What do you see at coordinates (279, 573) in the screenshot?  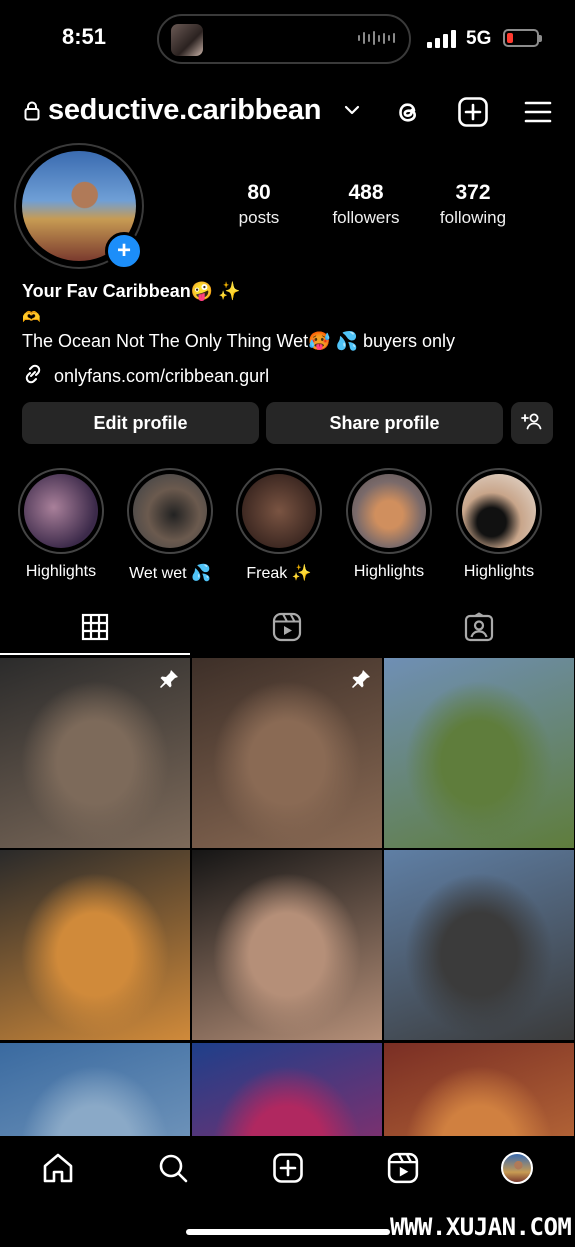 I see `highlight-label: Freak ✨` at bounding box center [279, 573].